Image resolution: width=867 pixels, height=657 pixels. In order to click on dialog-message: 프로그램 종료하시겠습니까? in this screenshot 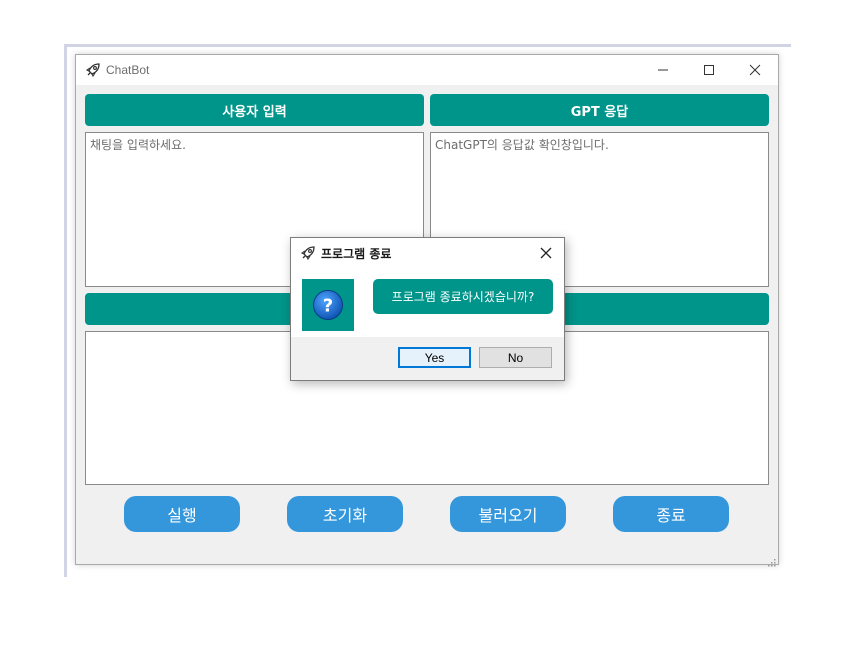, I will do `click(463, 296)`.